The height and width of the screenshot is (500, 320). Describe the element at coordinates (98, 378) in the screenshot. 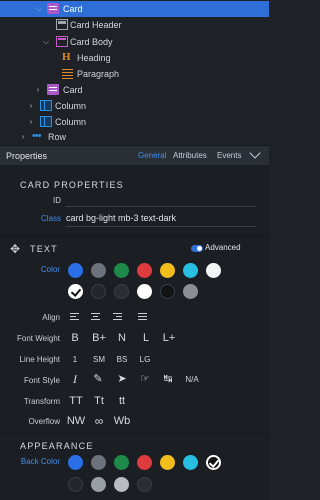

I see `pen-icon: ✎` at that location.